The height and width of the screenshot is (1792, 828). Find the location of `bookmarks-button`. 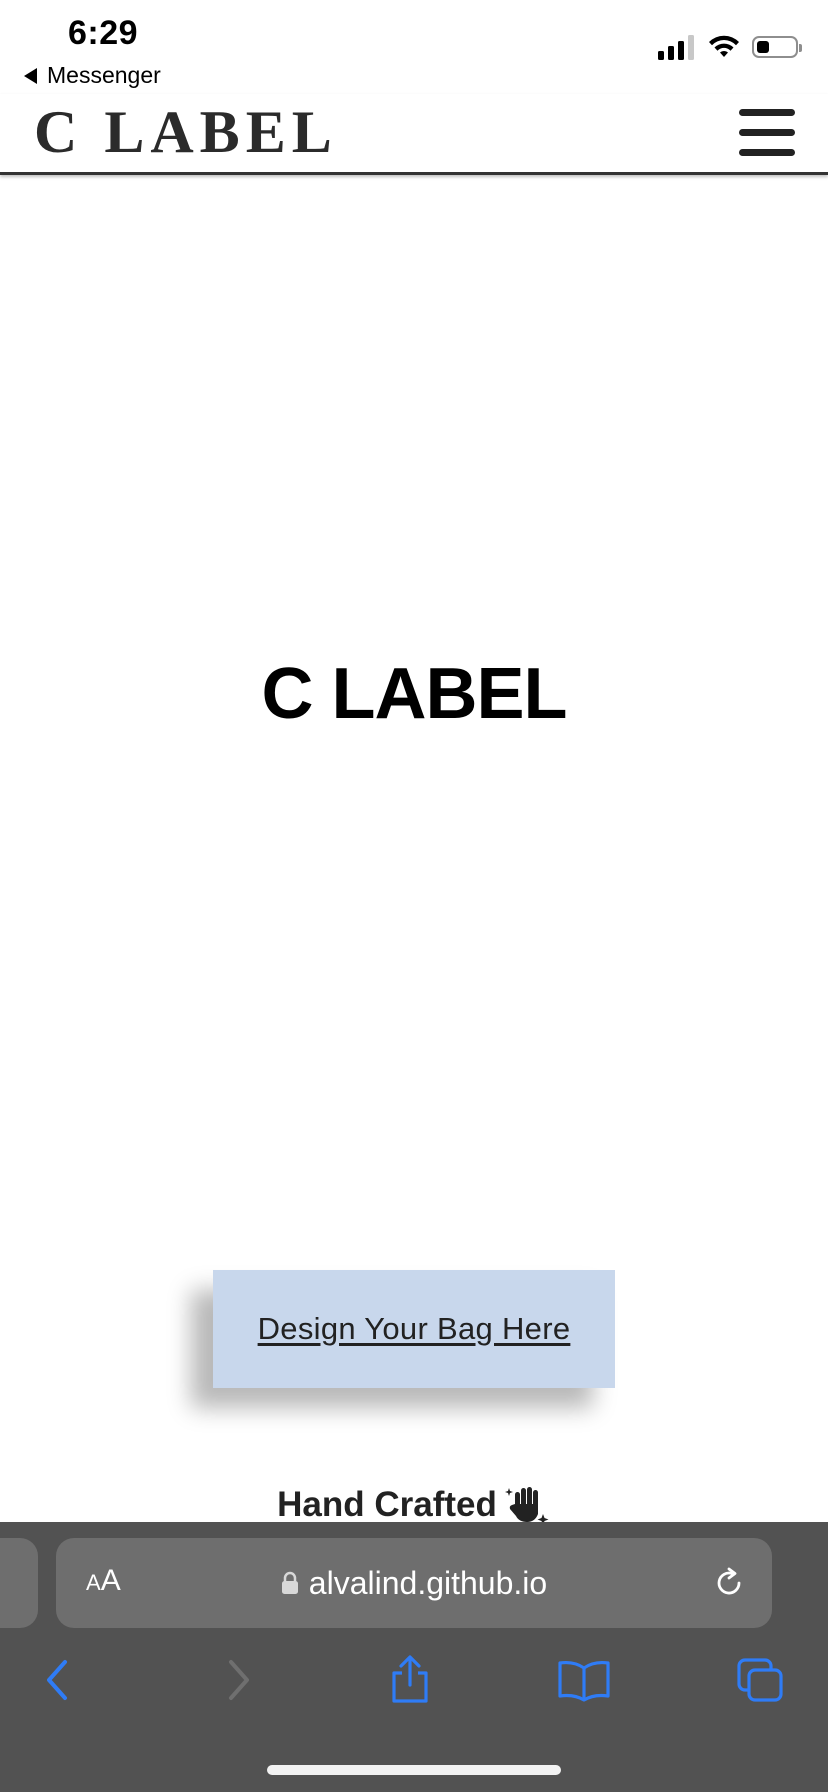

bookmarks-button is located at coordinates (584, 1680).